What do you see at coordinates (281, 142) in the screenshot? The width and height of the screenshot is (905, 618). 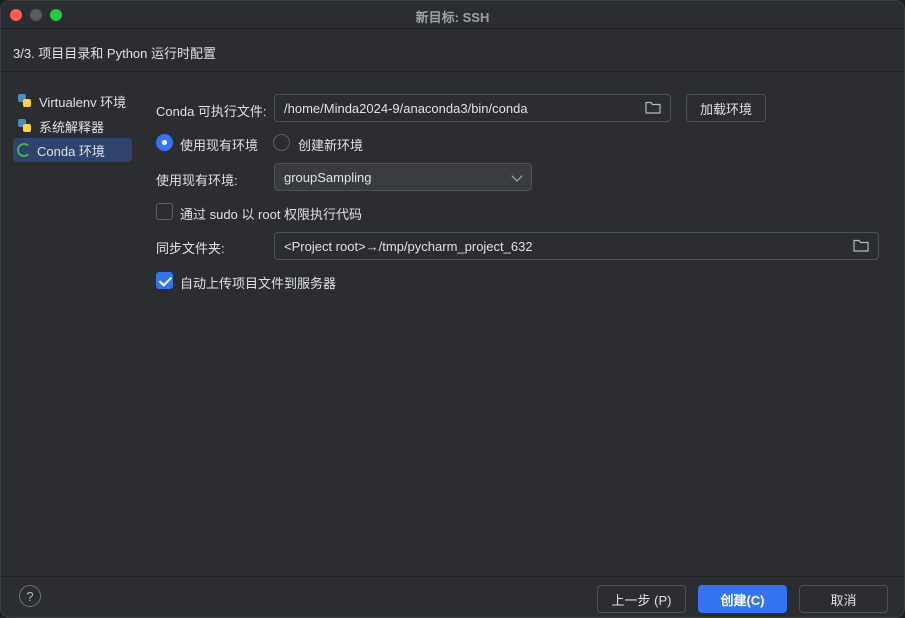 I see `create-new-radio` at bounding box center [281, 142].